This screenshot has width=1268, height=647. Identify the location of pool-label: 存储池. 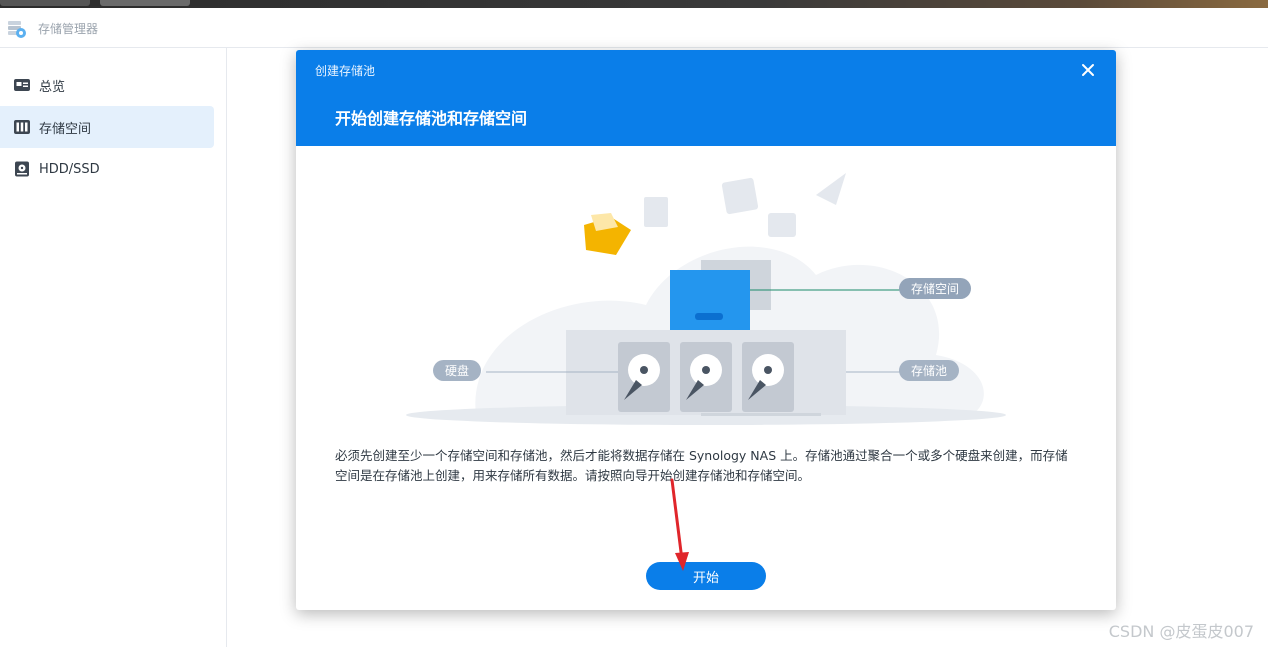
(928, 371).